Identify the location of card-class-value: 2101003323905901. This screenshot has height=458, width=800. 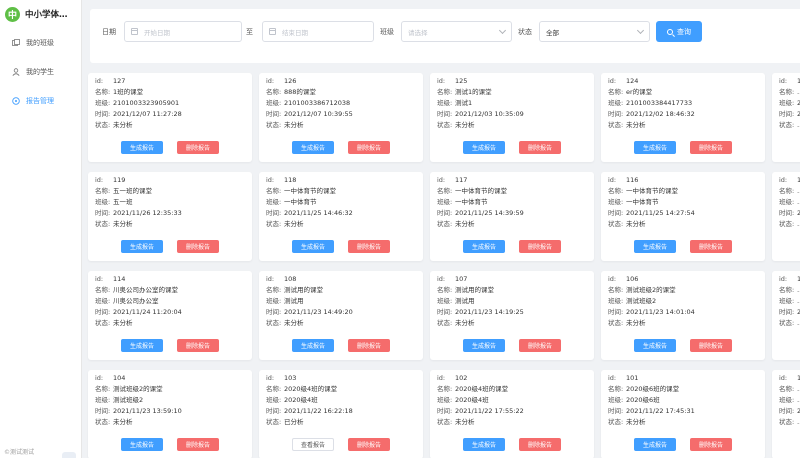
(146, 103).